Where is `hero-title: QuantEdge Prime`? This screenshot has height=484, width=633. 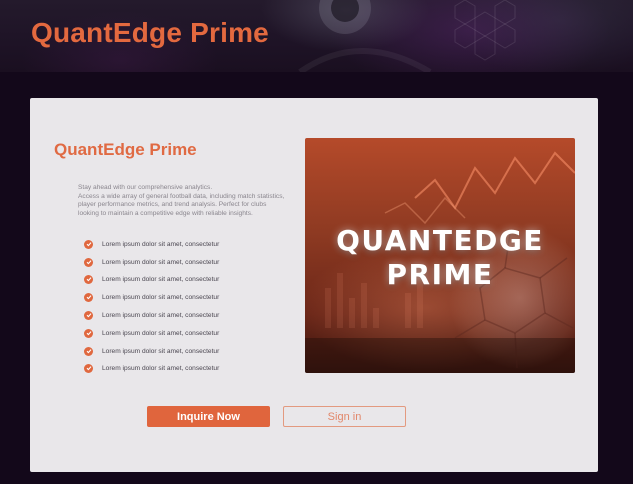
hero-title: QuantEdge Prime is located at coordinates (150, 32).